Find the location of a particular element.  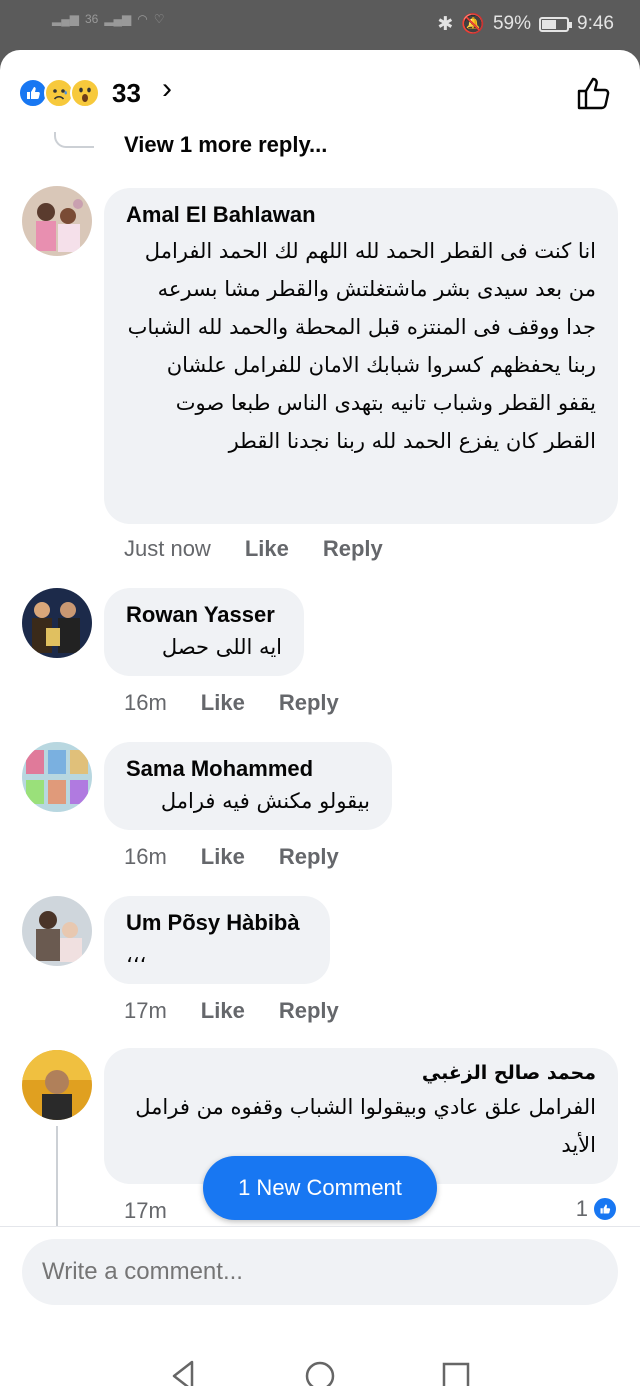

signal-icon-2: ▂▄▆ is located at coordinates (118, 19).